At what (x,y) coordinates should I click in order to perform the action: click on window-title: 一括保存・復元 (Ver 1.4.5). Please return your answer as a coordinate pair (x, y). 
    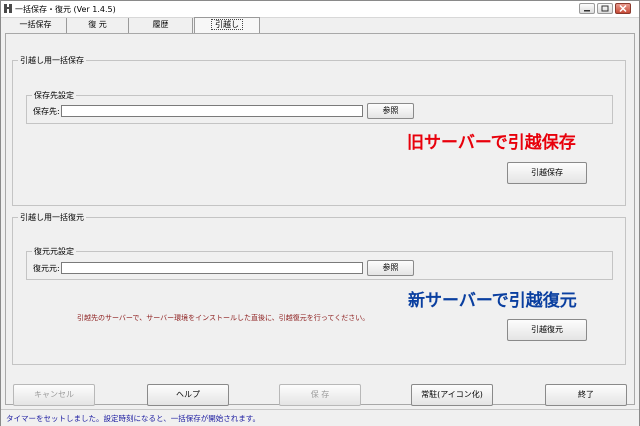
    Looking at the image, I should click on (65, 9).